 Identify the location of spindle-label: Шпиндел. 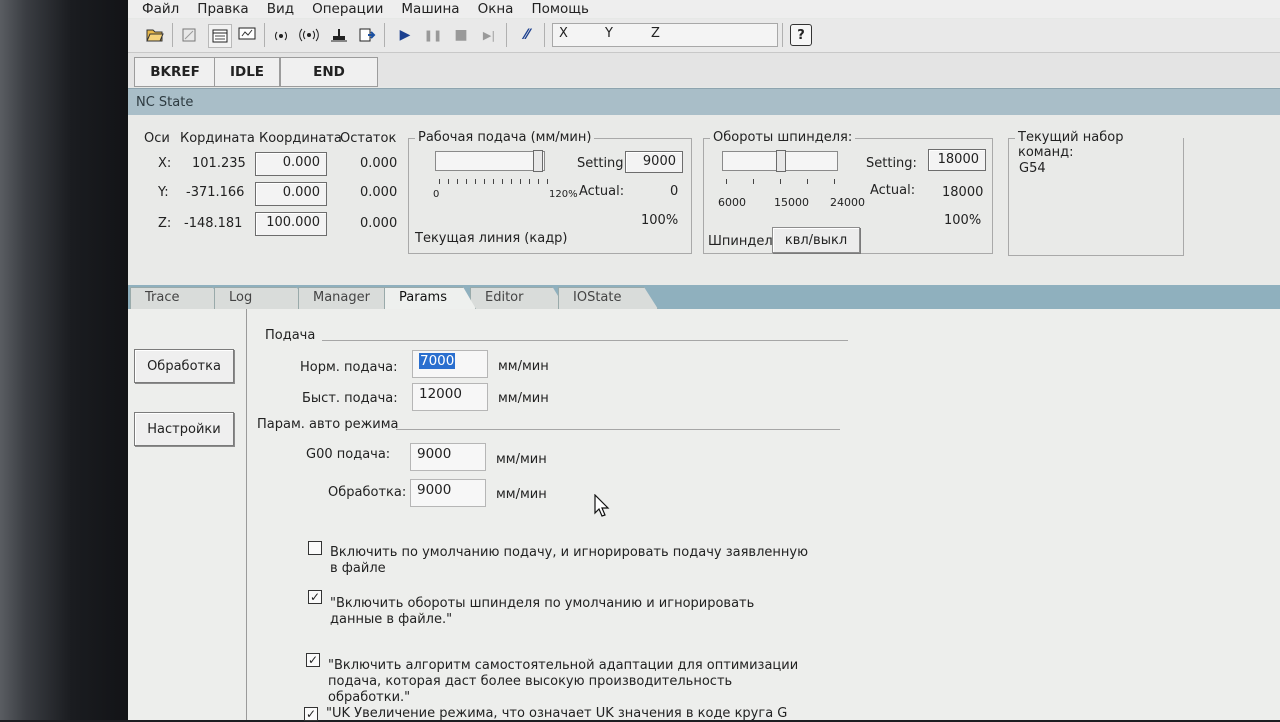
(740, 241).